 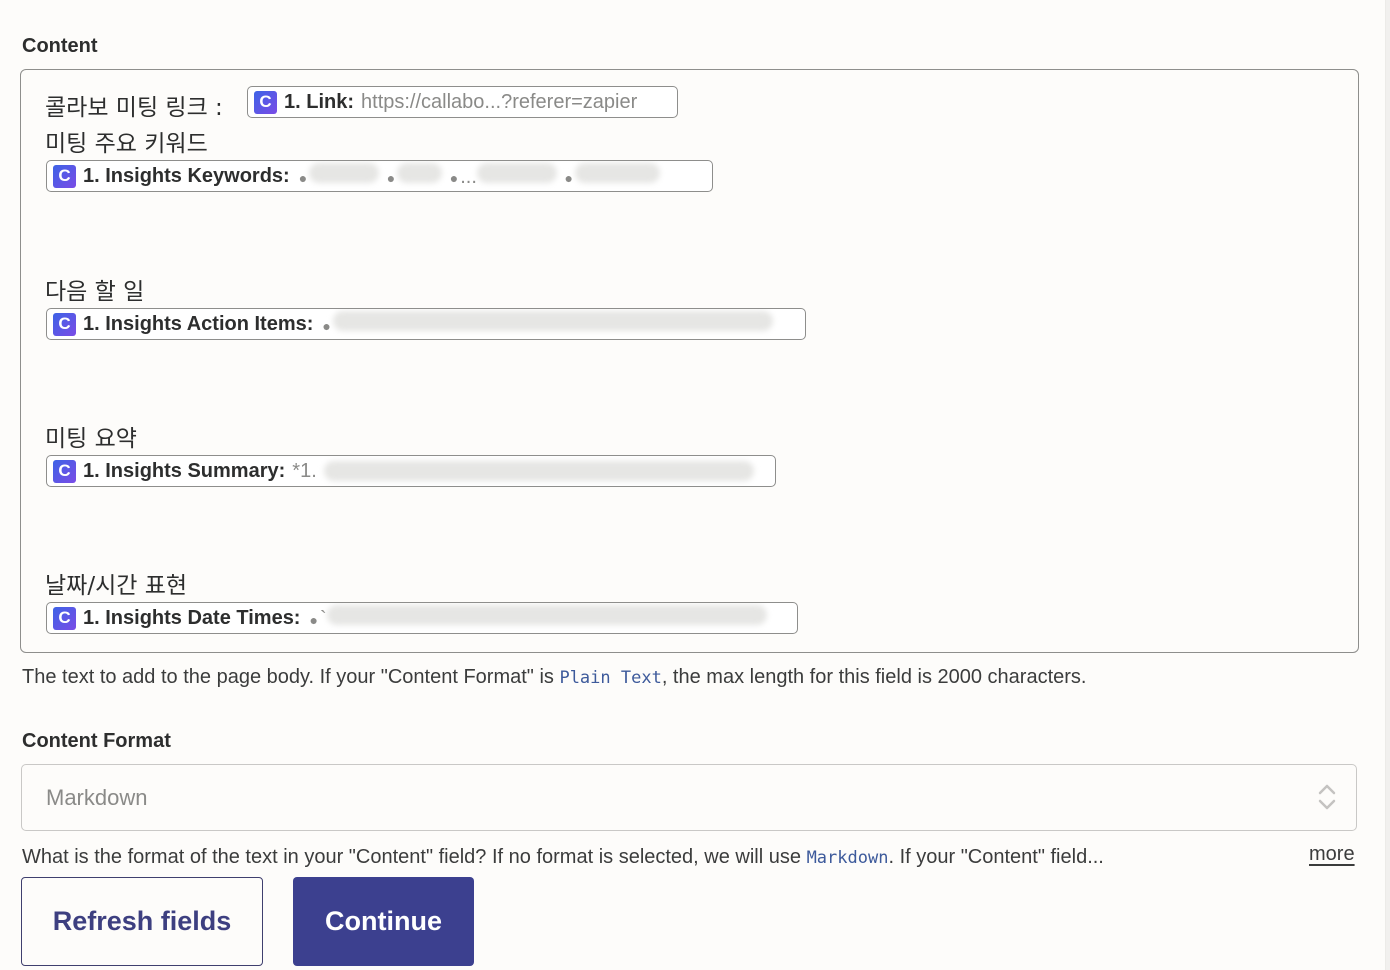 I want to click on refresh-fields-button: Refresh fields, so click(x=142, y=921).